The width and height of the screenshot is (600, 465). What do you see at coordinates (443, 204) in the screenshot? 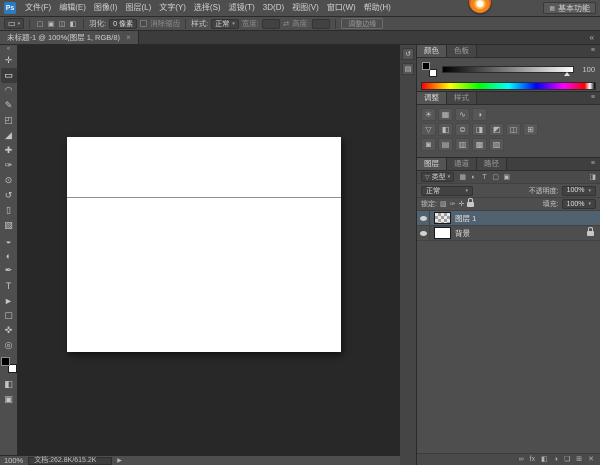
I see `lock-transparency-icon: ▨` at bounding box center [443, 204].